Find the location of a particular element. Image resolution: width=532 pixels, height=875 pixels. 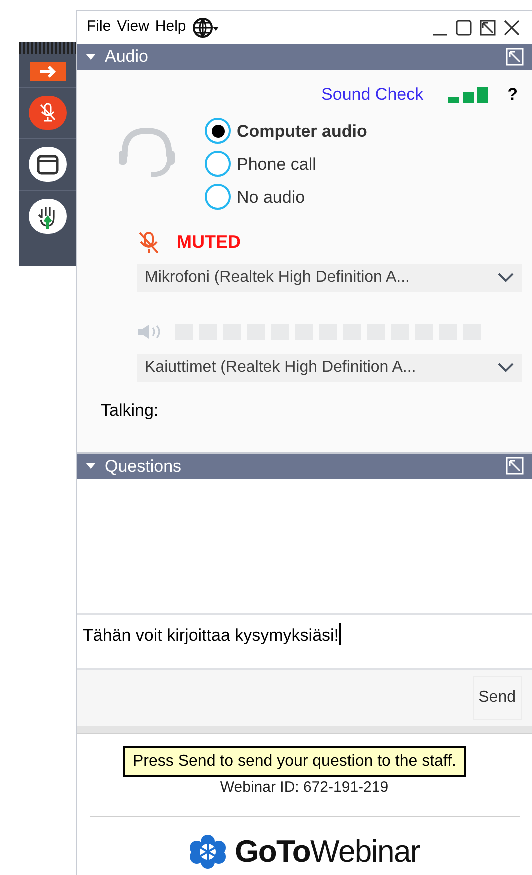

close-icon is located at coordinates (512, 28).